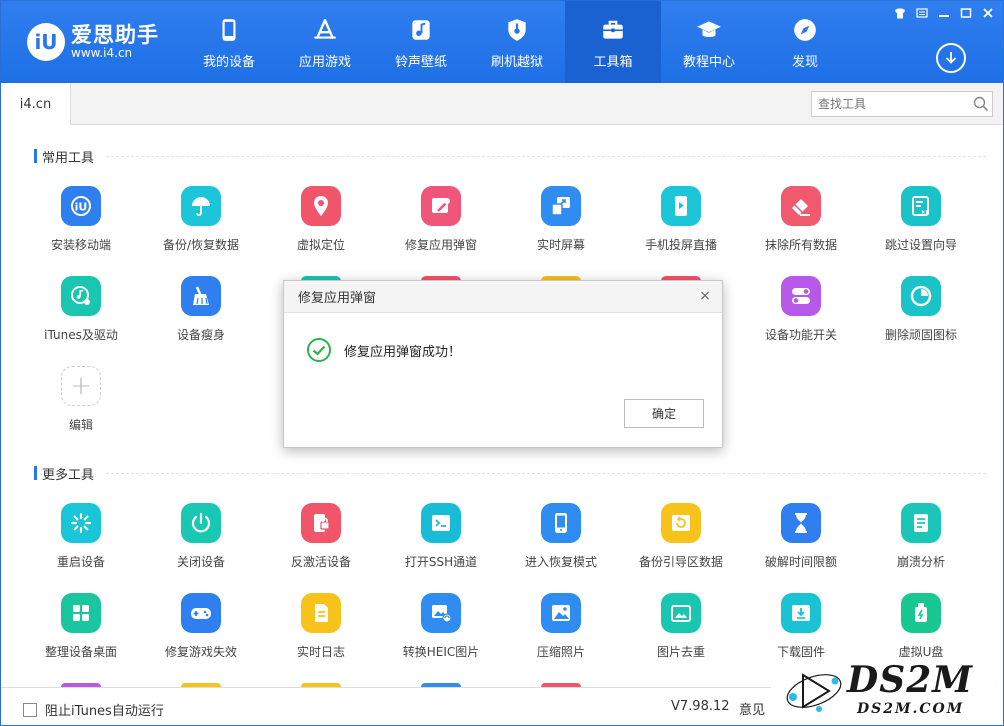  Describe the element at coordinates (320, 652) in the screenshot. I see `tool-label: 实时日志` at that location.